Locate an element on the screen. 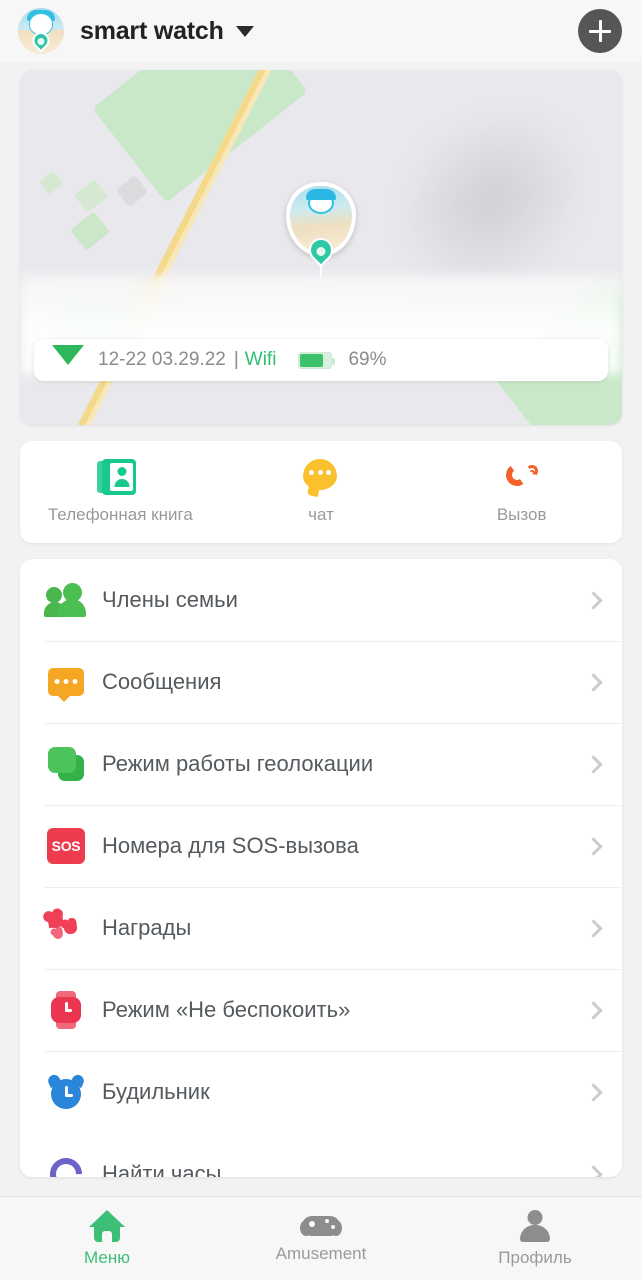  sos-badge-text: SOS is located at coordinates (66, 846).